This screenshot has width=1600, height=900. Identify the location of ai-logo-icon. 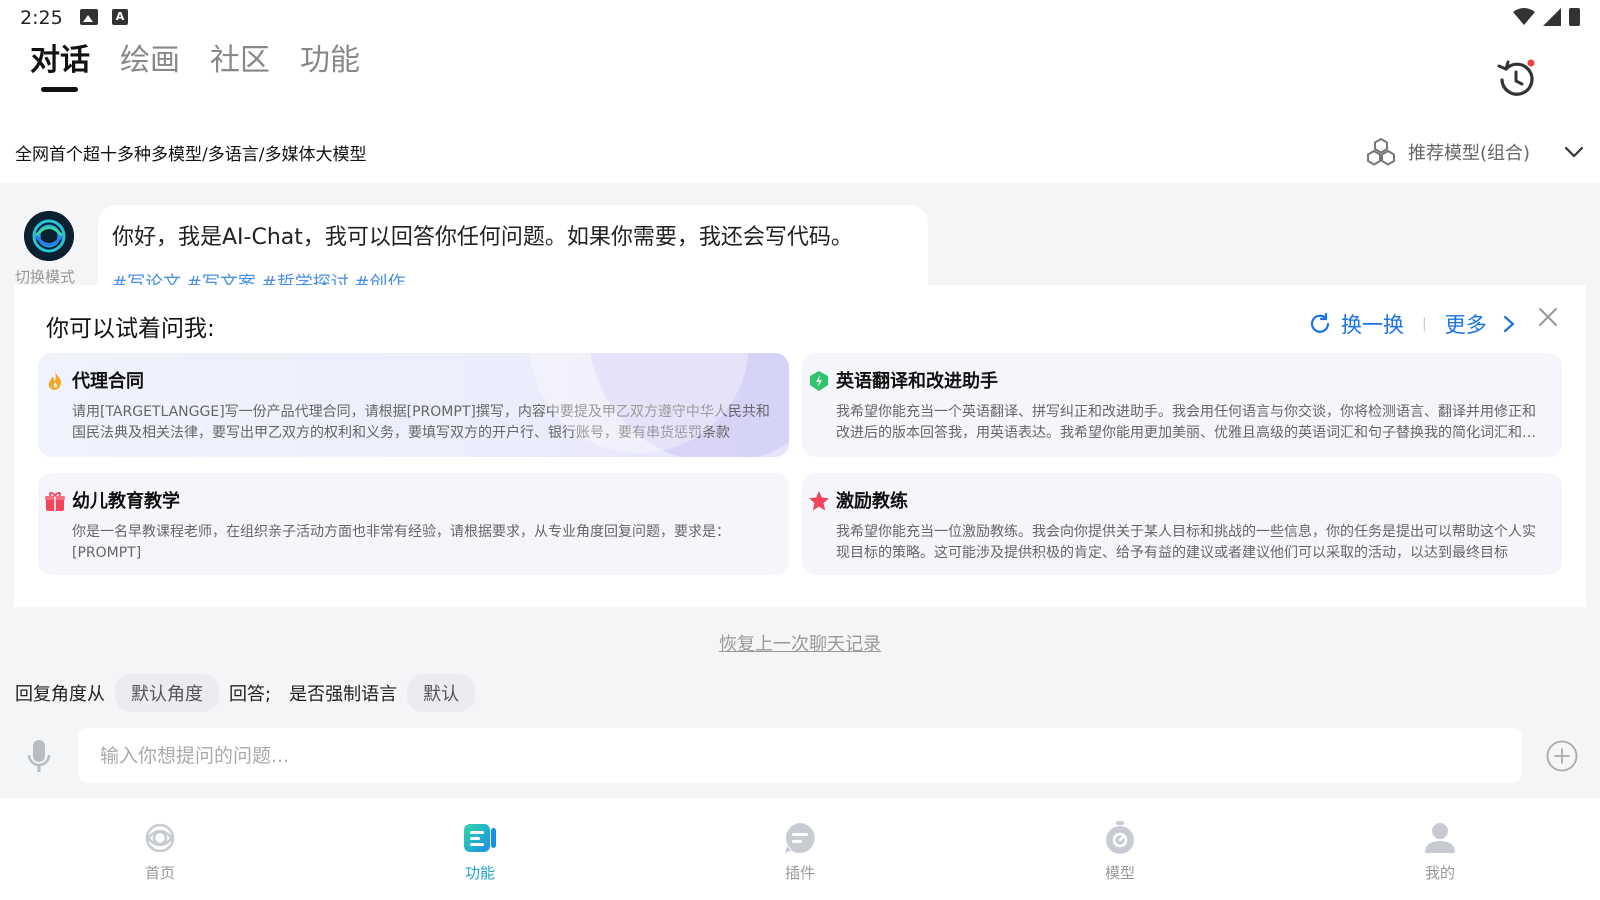
(49, 236).